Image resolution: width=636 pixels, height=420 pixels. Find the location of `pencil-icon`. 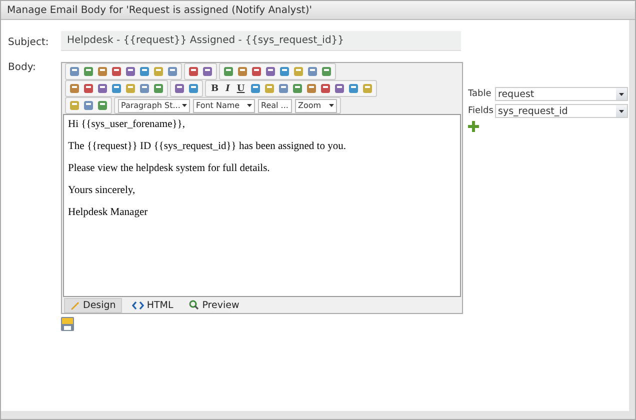

pencil-icon is located at coordinates (75, 305).